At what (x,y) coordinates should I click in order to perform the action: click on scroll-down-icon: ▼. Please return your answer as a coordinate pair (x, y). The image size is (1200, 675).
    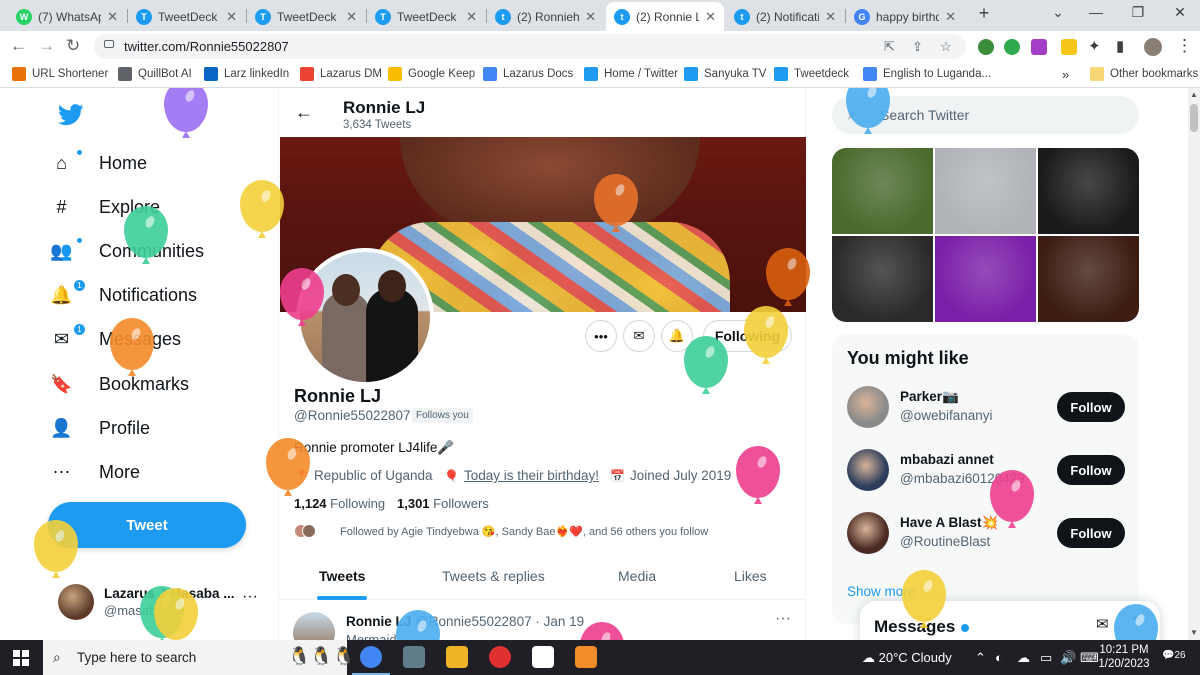
    Looking at the image, I should click on (1194, 632).